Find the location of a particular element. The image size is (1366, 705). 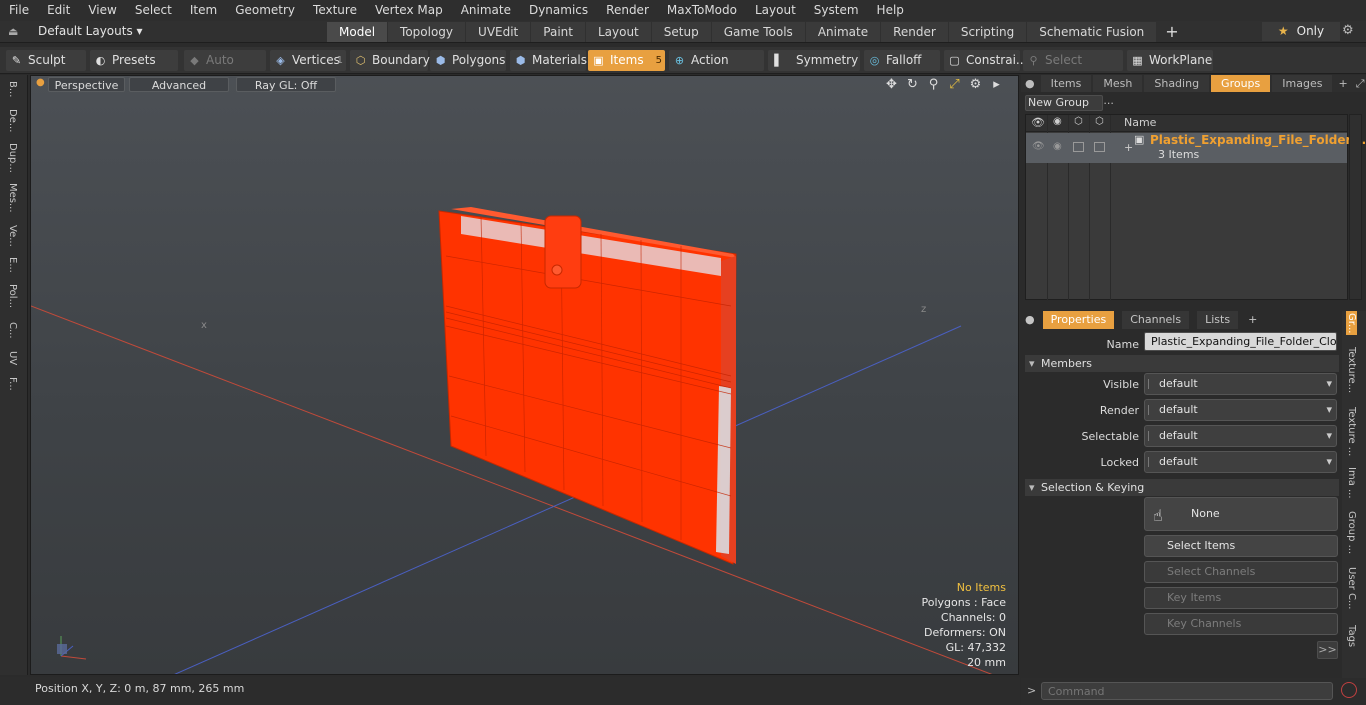

only-toggle: ★ Only is located at coordinates (1301, 31).